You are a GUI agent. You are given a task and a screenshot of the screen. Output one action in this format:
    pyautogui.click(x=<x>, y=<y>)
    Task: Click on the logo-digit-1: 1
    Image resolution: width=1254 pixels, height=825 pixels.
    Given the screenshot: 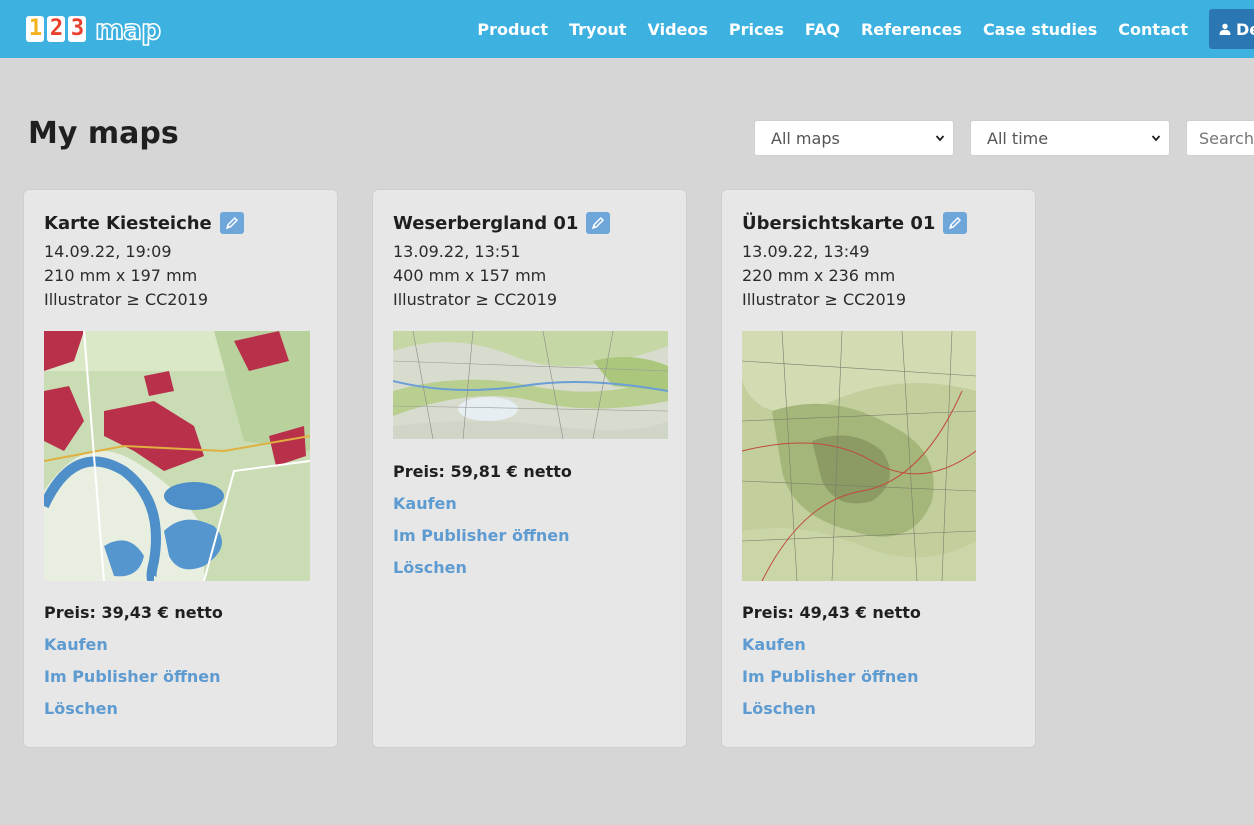 What is the action you would take?
    pyautogui.click(x=35, y=29)
    